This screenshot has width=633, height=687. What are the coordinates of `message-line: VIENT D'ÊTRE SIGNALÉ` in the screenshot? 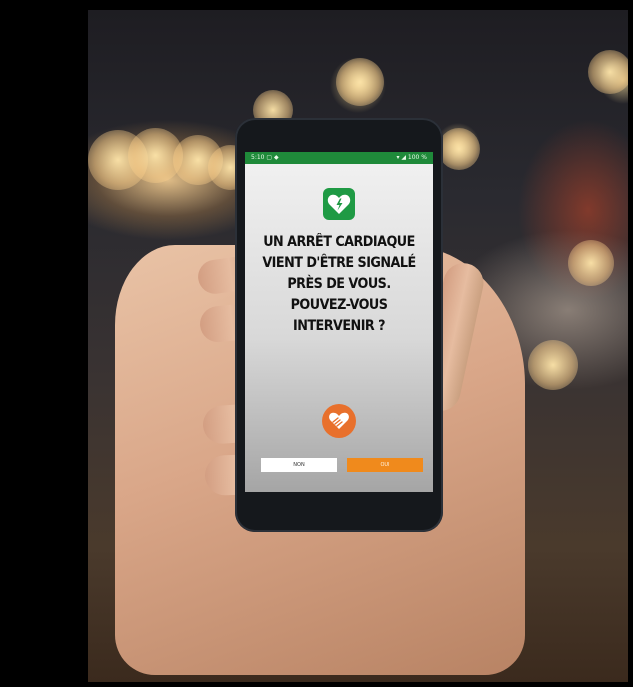 It's located at (339, 263).